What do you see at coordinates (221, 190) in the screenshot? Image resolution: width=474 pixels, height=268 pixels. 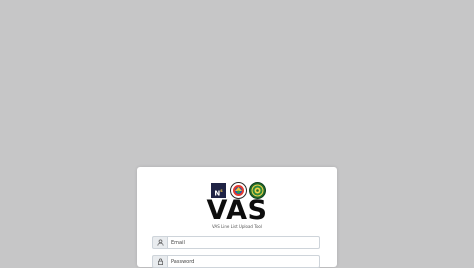 I see `ns-logo-superscript: s` at bounding box center [221, 190].